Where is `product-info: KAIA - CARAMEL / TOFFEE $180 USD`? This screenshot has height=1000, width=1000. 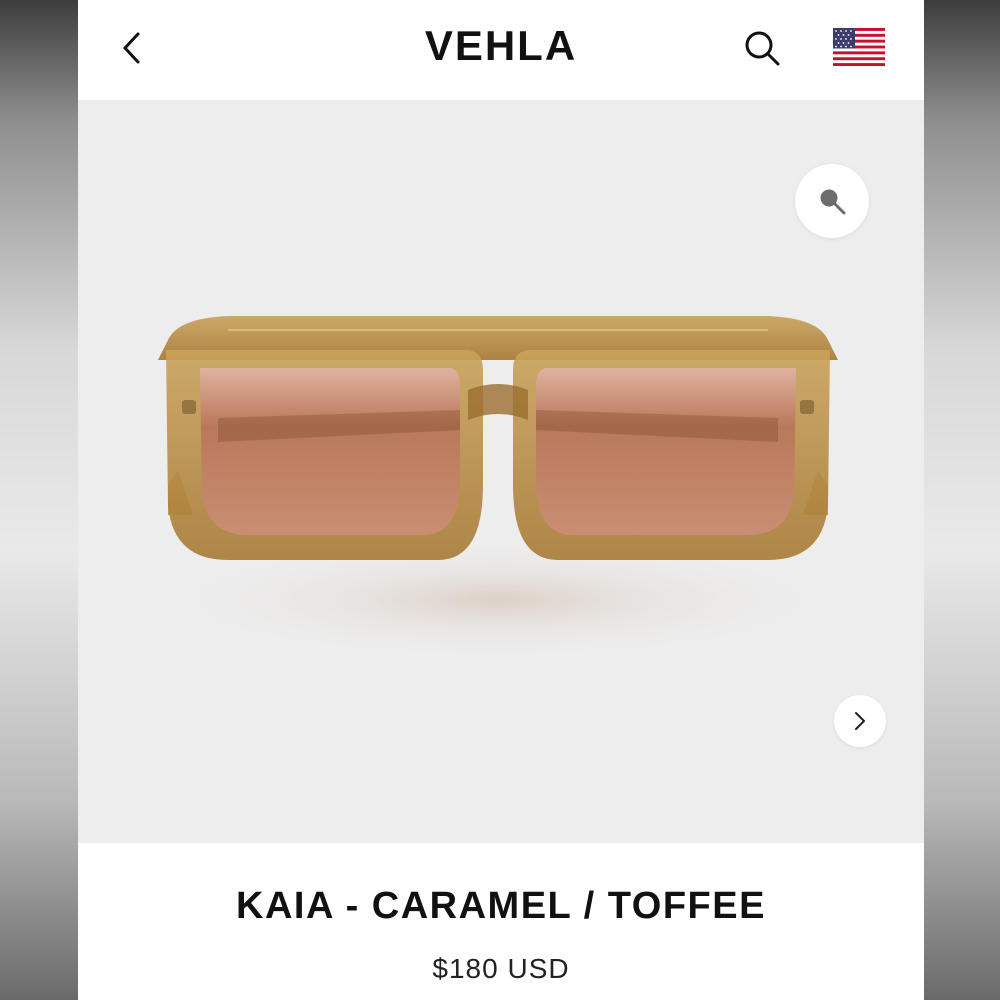
product-info: KAIA - CARAMEL / TOFFEE $180 USD is located at coordinates (501, 921).